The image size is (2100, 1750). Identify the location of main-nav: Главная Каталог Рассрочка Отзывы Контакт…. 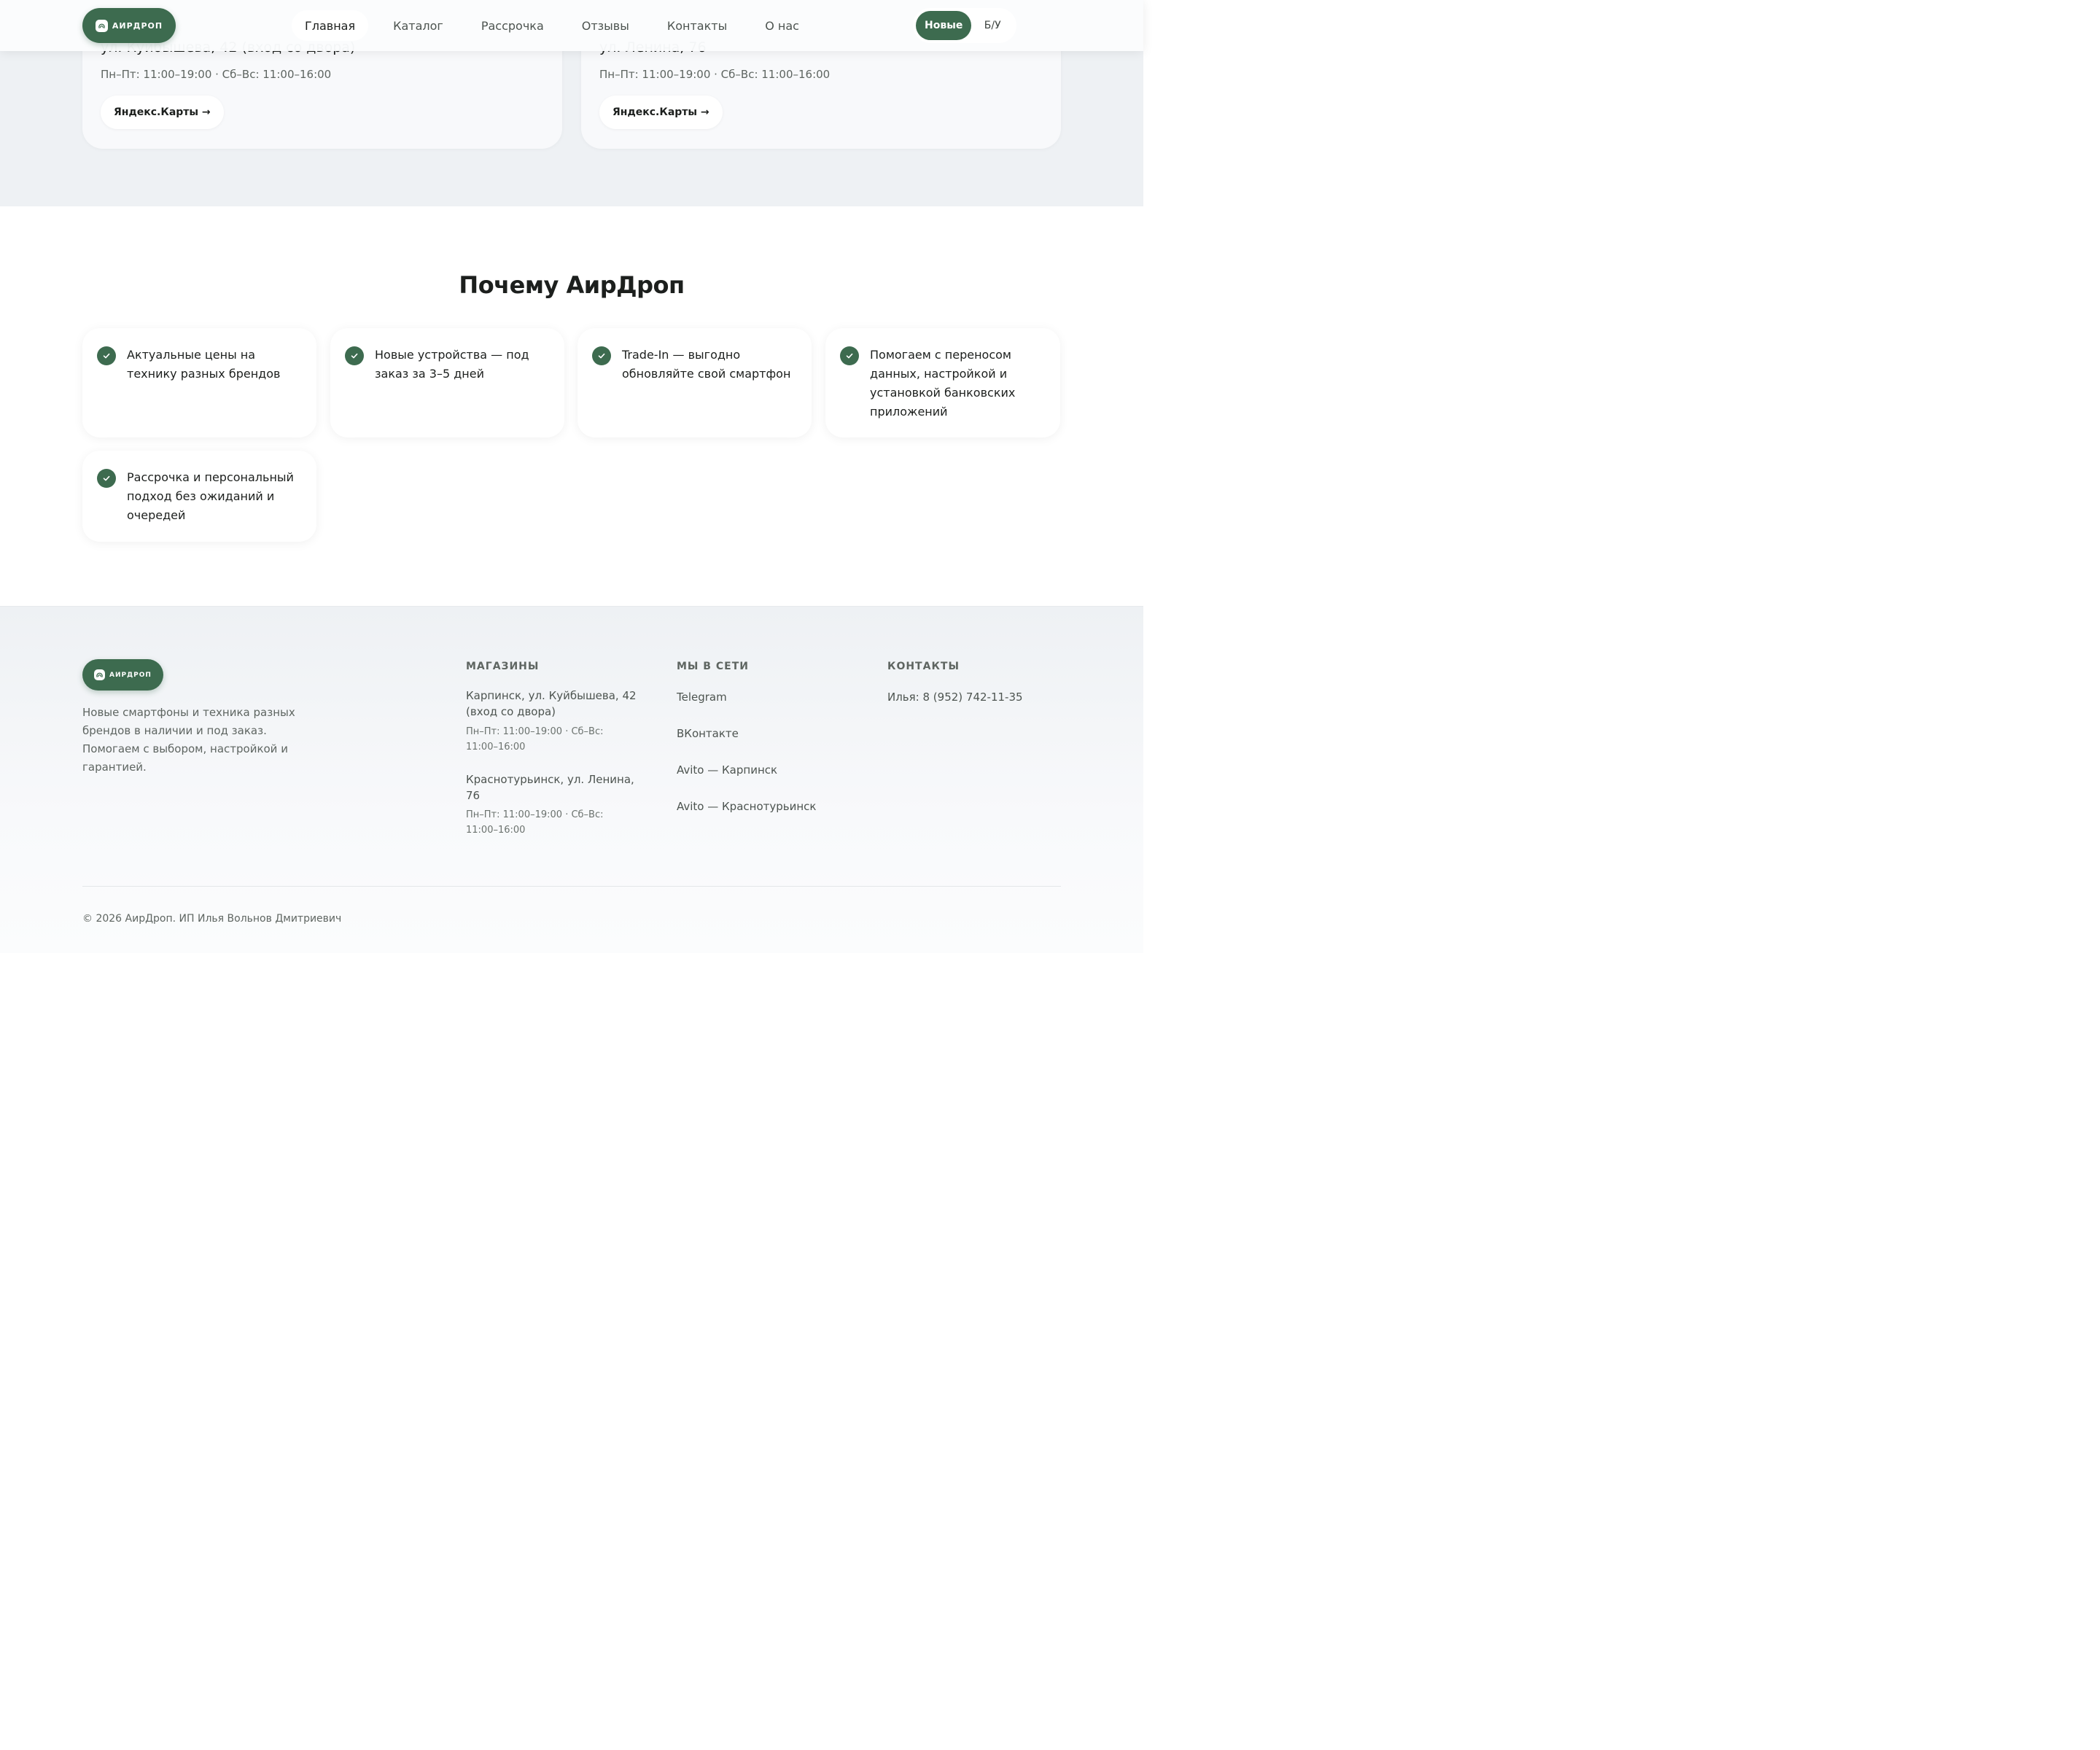
(558, 25).